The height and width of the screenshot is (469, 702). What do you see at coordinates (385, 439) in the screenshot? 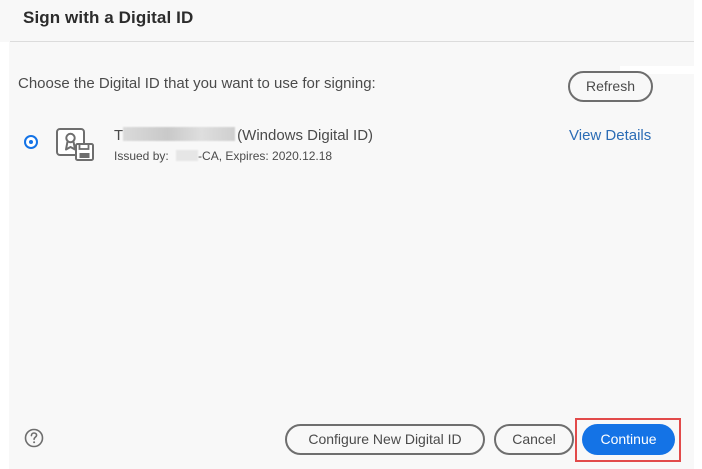
I see `configure-new-digital-id-button: Configure New Digital ID` at bounding box center [385, 439].